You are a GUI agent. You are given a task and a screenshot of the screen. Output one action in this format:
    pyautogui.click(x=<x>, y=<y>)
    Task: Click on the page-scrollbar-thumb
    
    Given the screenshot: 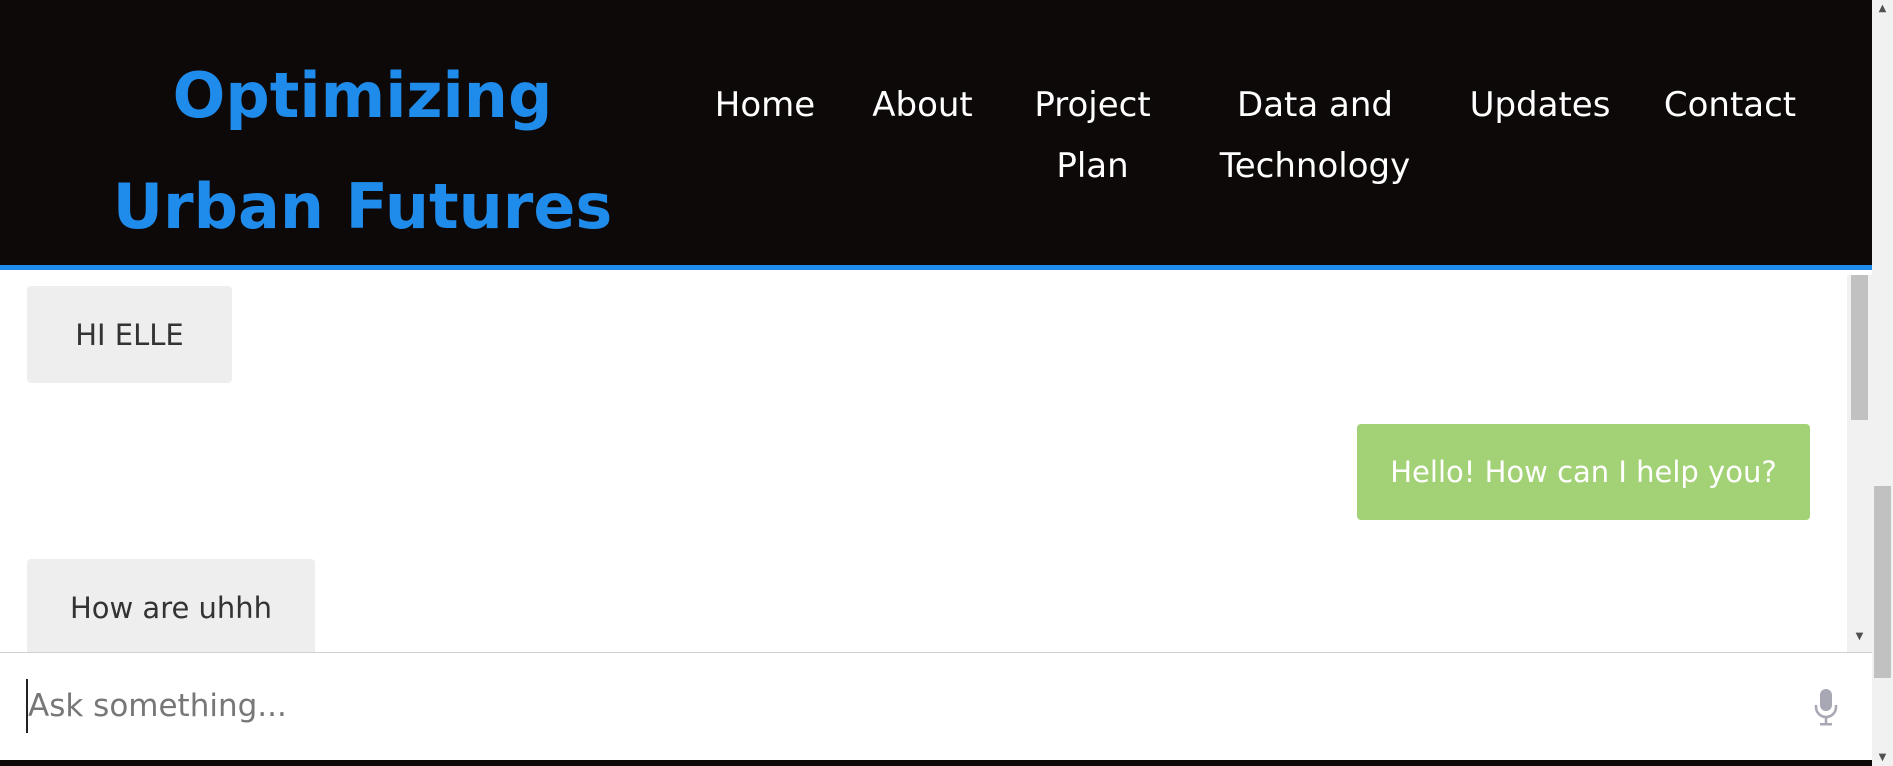 What is the action you would take?
    pyautogui.click(x=1882, y=582)
    